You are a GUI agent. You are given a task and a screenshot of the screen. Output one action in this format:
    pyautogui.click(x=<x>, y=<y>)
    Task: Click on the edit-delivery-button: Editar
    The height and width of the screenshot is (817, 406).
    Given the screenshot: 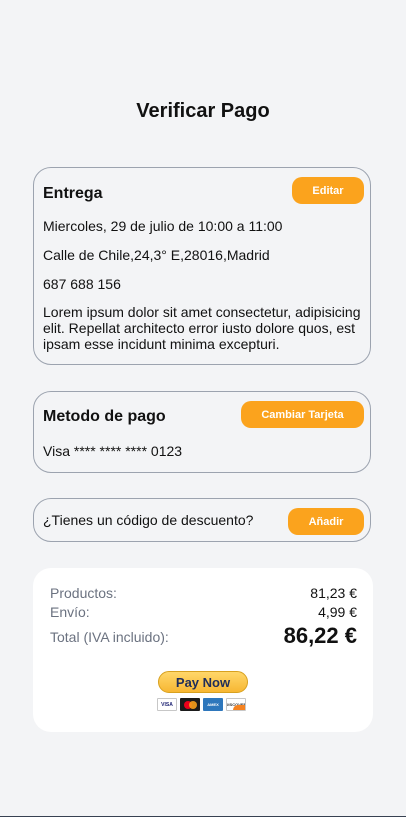 What is the action you would take?
    pyautogui.click(x=328, y=190)
    